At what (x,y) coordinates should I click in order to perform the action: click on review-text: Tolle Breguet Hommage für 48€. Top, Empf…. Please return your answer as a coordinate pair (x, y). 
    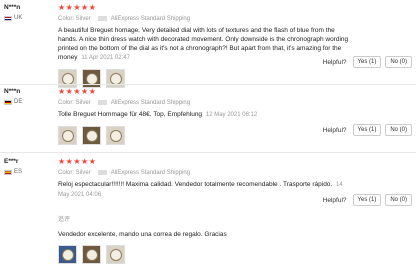
    Looking at the image, I should click on (206, 115).